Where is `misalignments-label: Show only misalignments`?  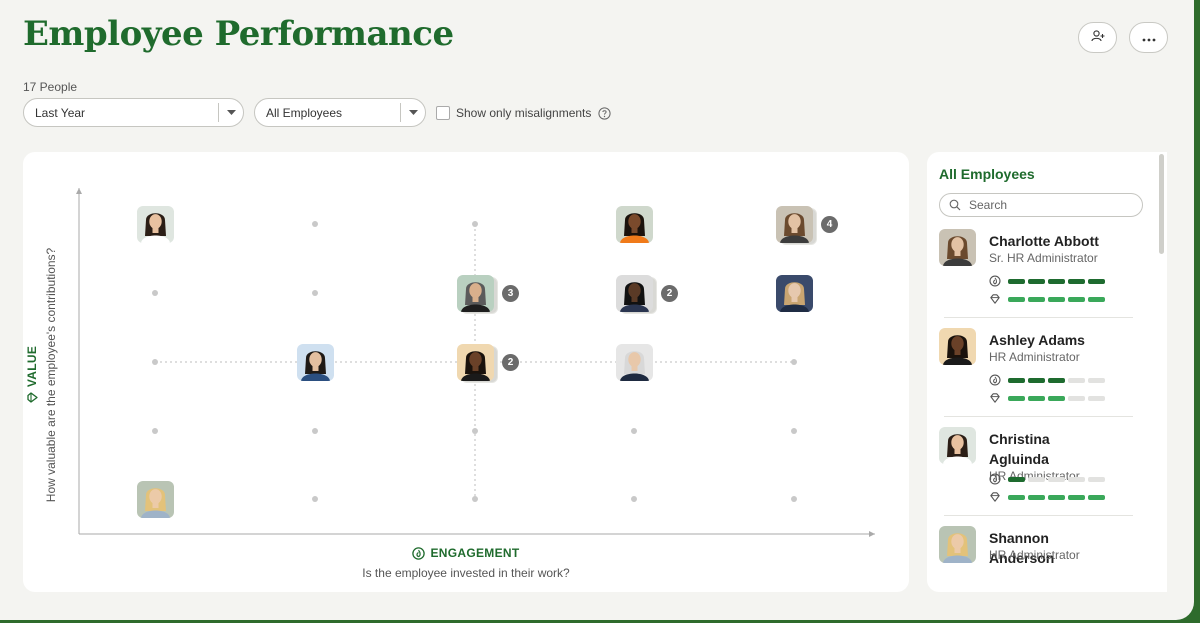 misalignments-label: Show only misalignments is located at coordinates (524, 113).